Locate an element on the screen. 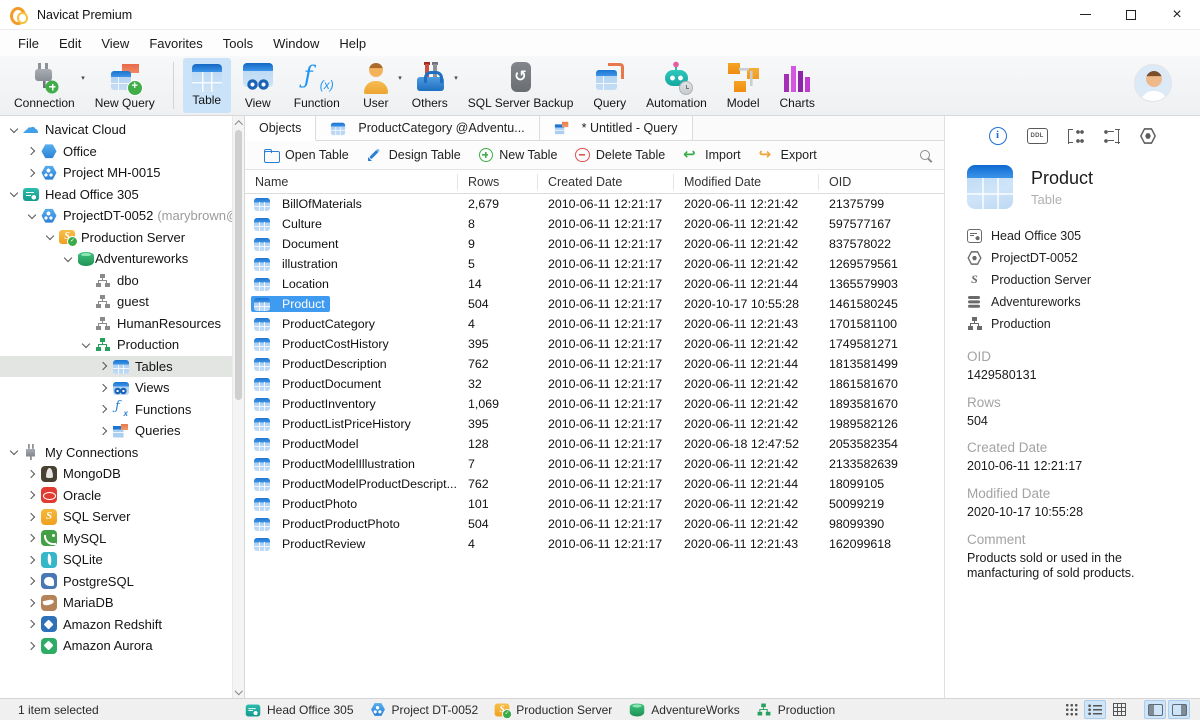  toolbar-button-automation: Automation is located at coordinates (676, 85).